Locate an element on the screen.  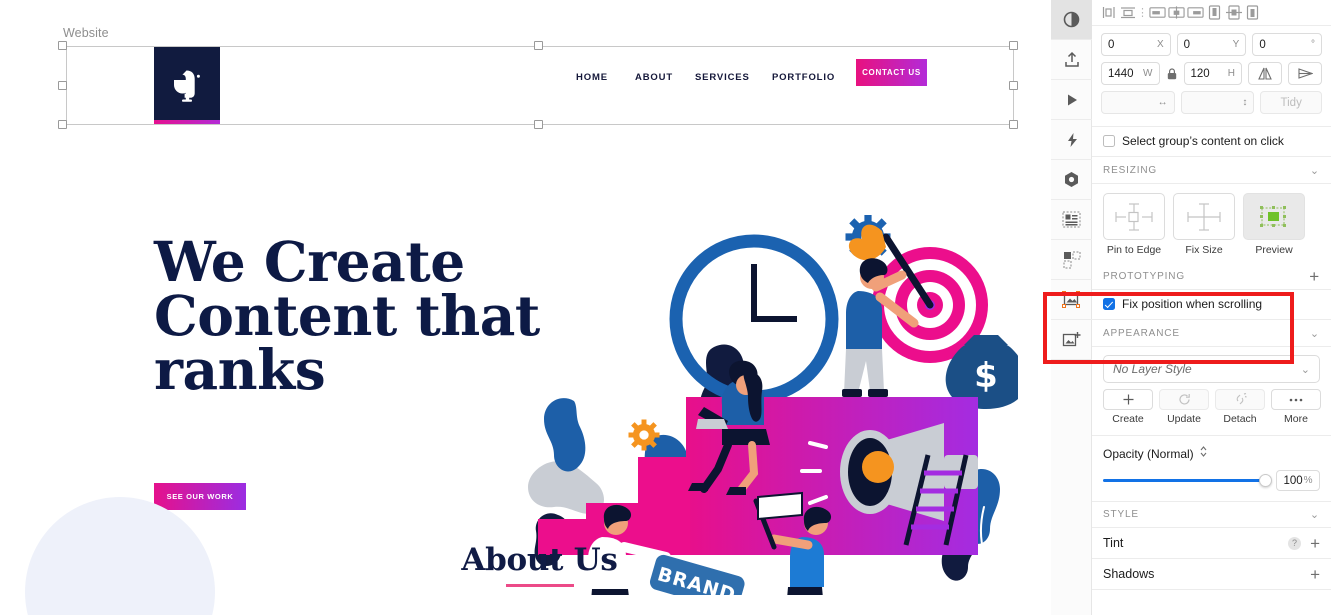
plus-icon is located at coordinates (1128, 399).